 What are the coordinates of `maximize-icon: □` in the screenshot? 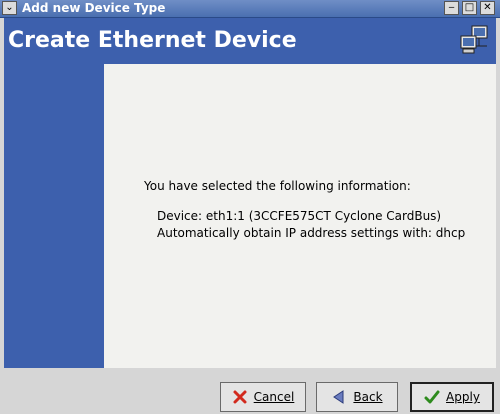 It's located at (469, 7).